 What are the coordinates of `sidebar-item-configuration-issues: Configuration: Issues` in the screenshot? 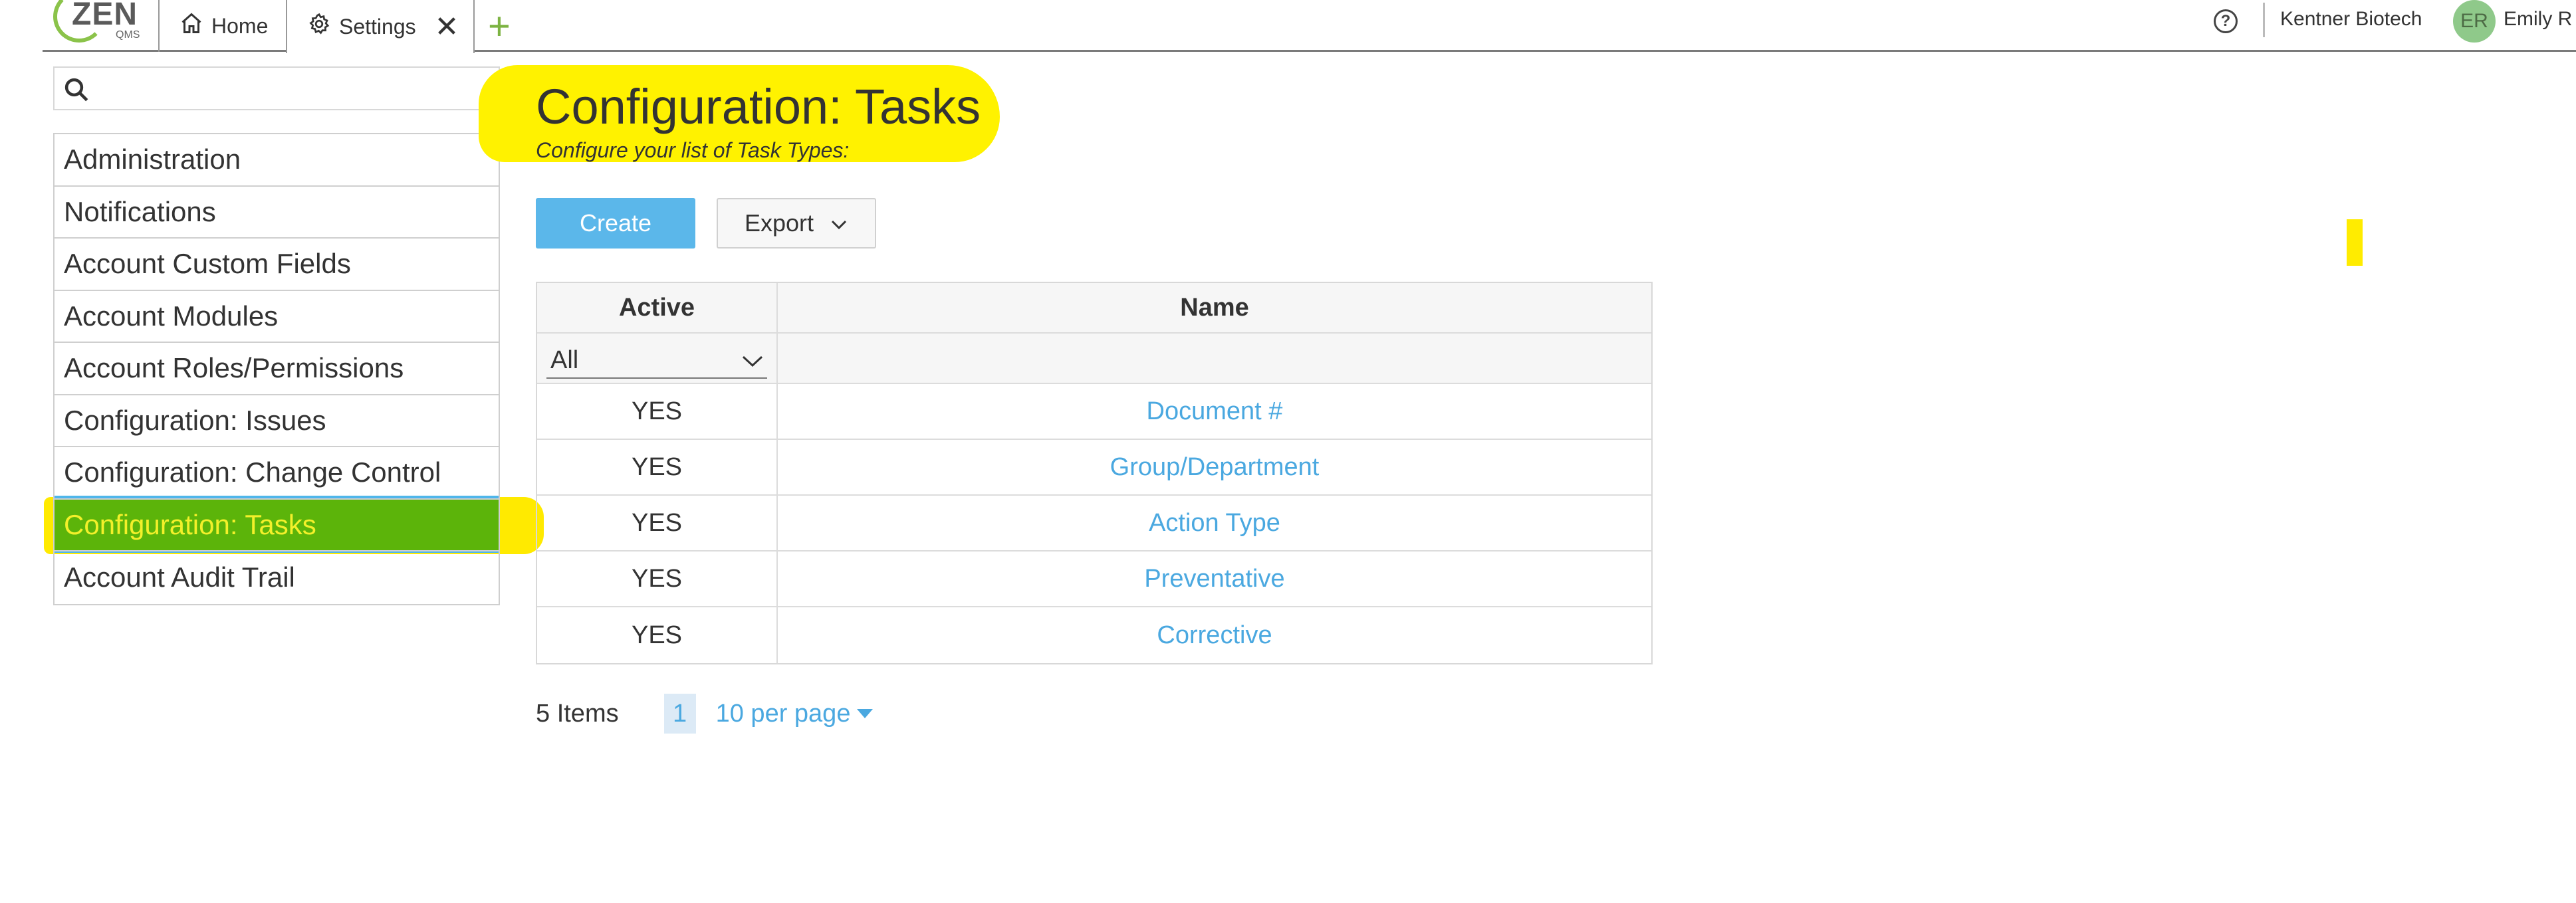 It's located at (277, 421).